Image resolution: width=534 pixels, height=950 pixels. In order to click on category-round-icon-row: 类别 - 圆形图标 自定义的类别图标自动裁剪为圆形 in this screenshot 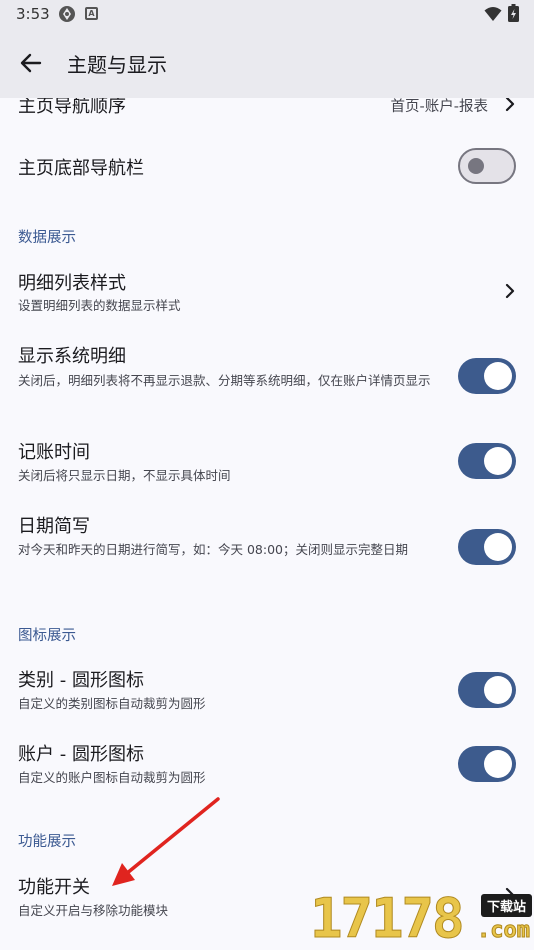, I will do `click(267, 690)`.